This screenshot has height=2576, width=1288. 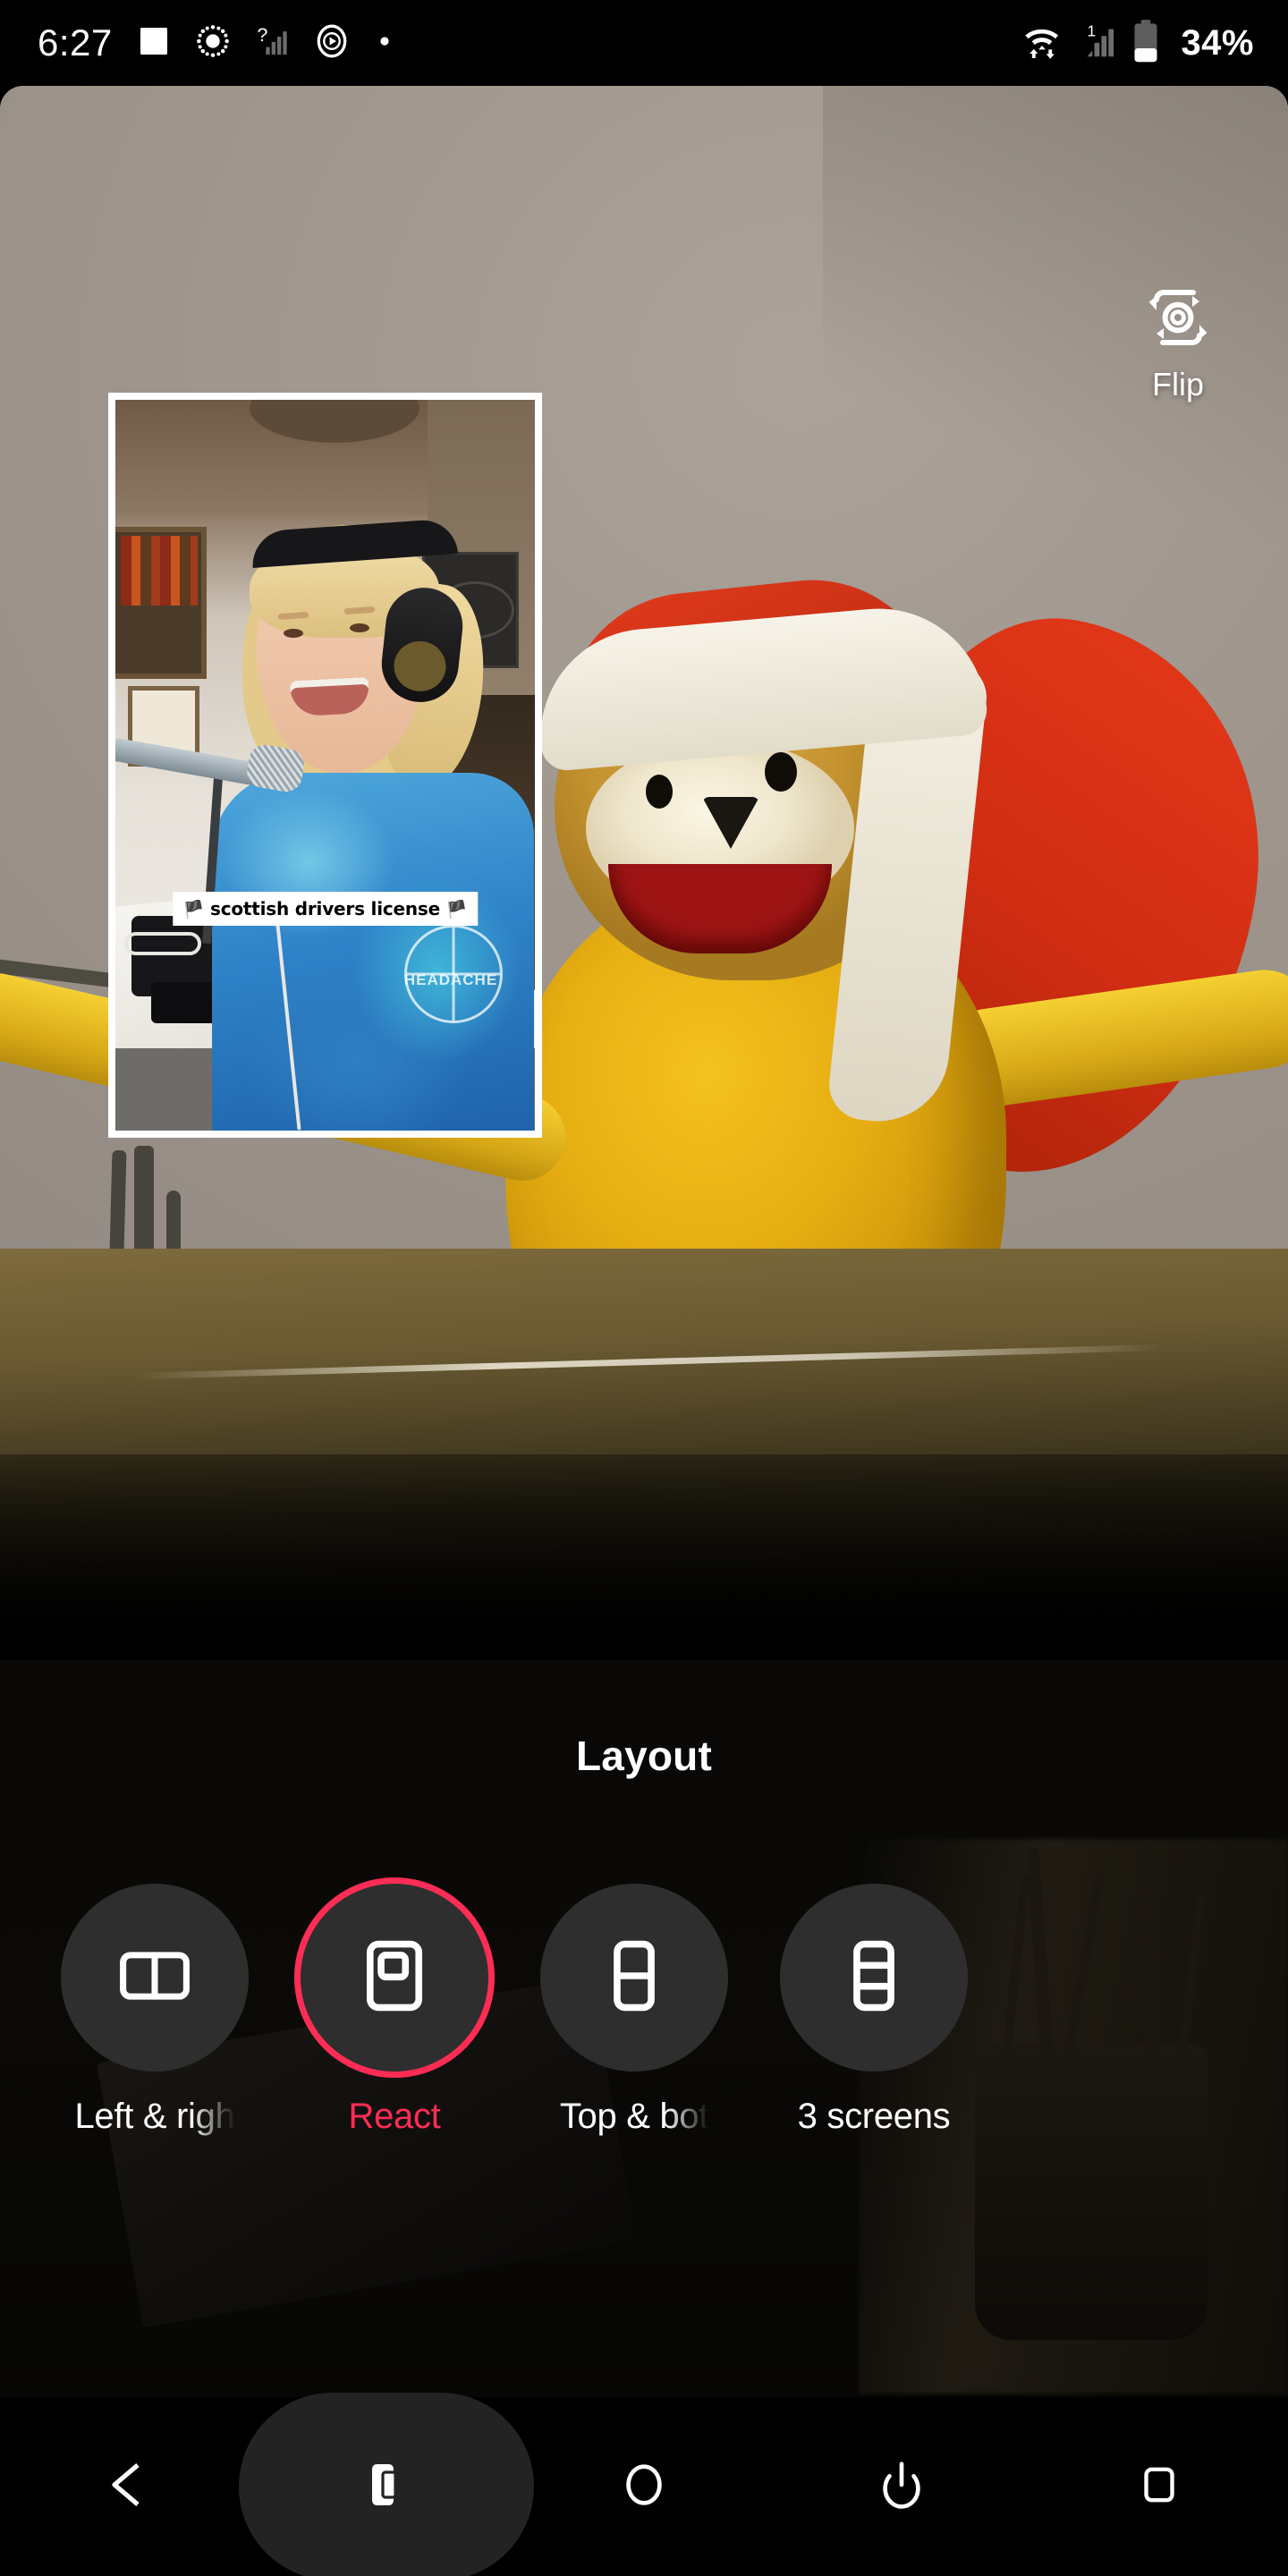 I want to click on layout-option-three-screens-circle, so click(x=874, y=1978).